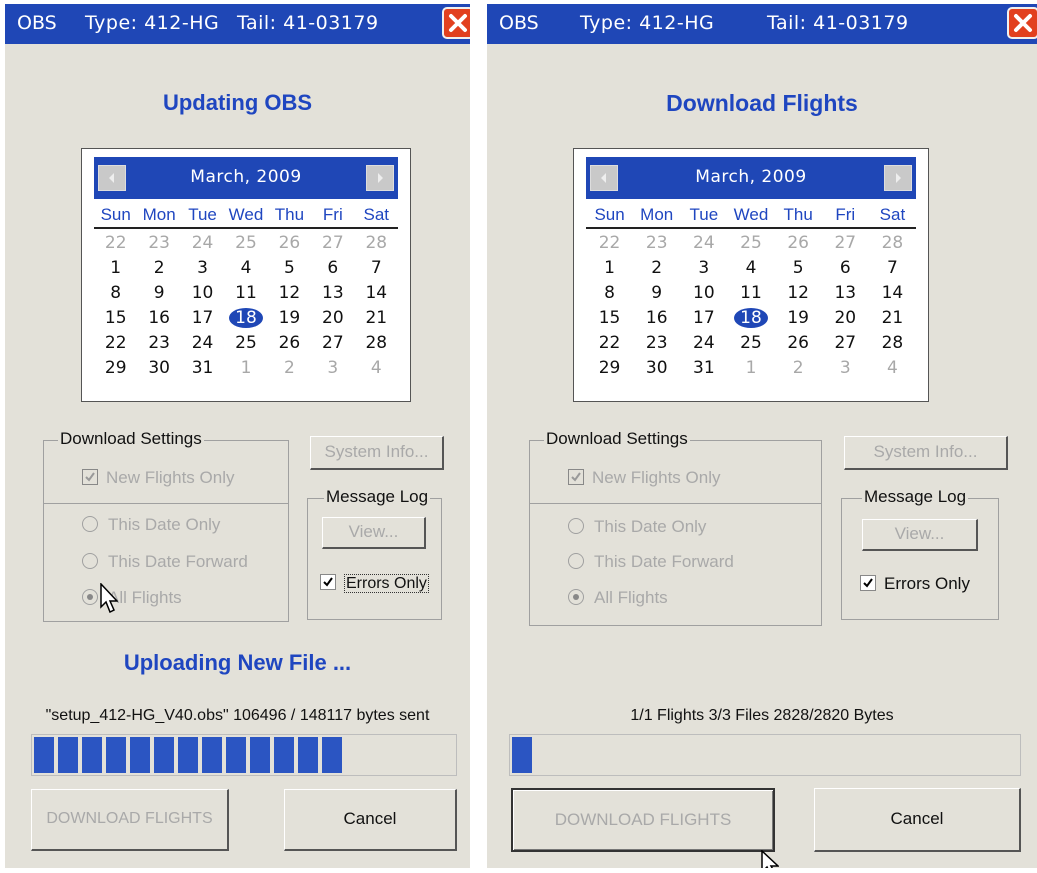 Image resolution: width=1037 pixels, height=873 pixels. What do you see at coordinates (643, 820) in the screenshot?
I see `download-flights-button: DOWNLOAD FLIGHTS` at bounding box center [643, 820].